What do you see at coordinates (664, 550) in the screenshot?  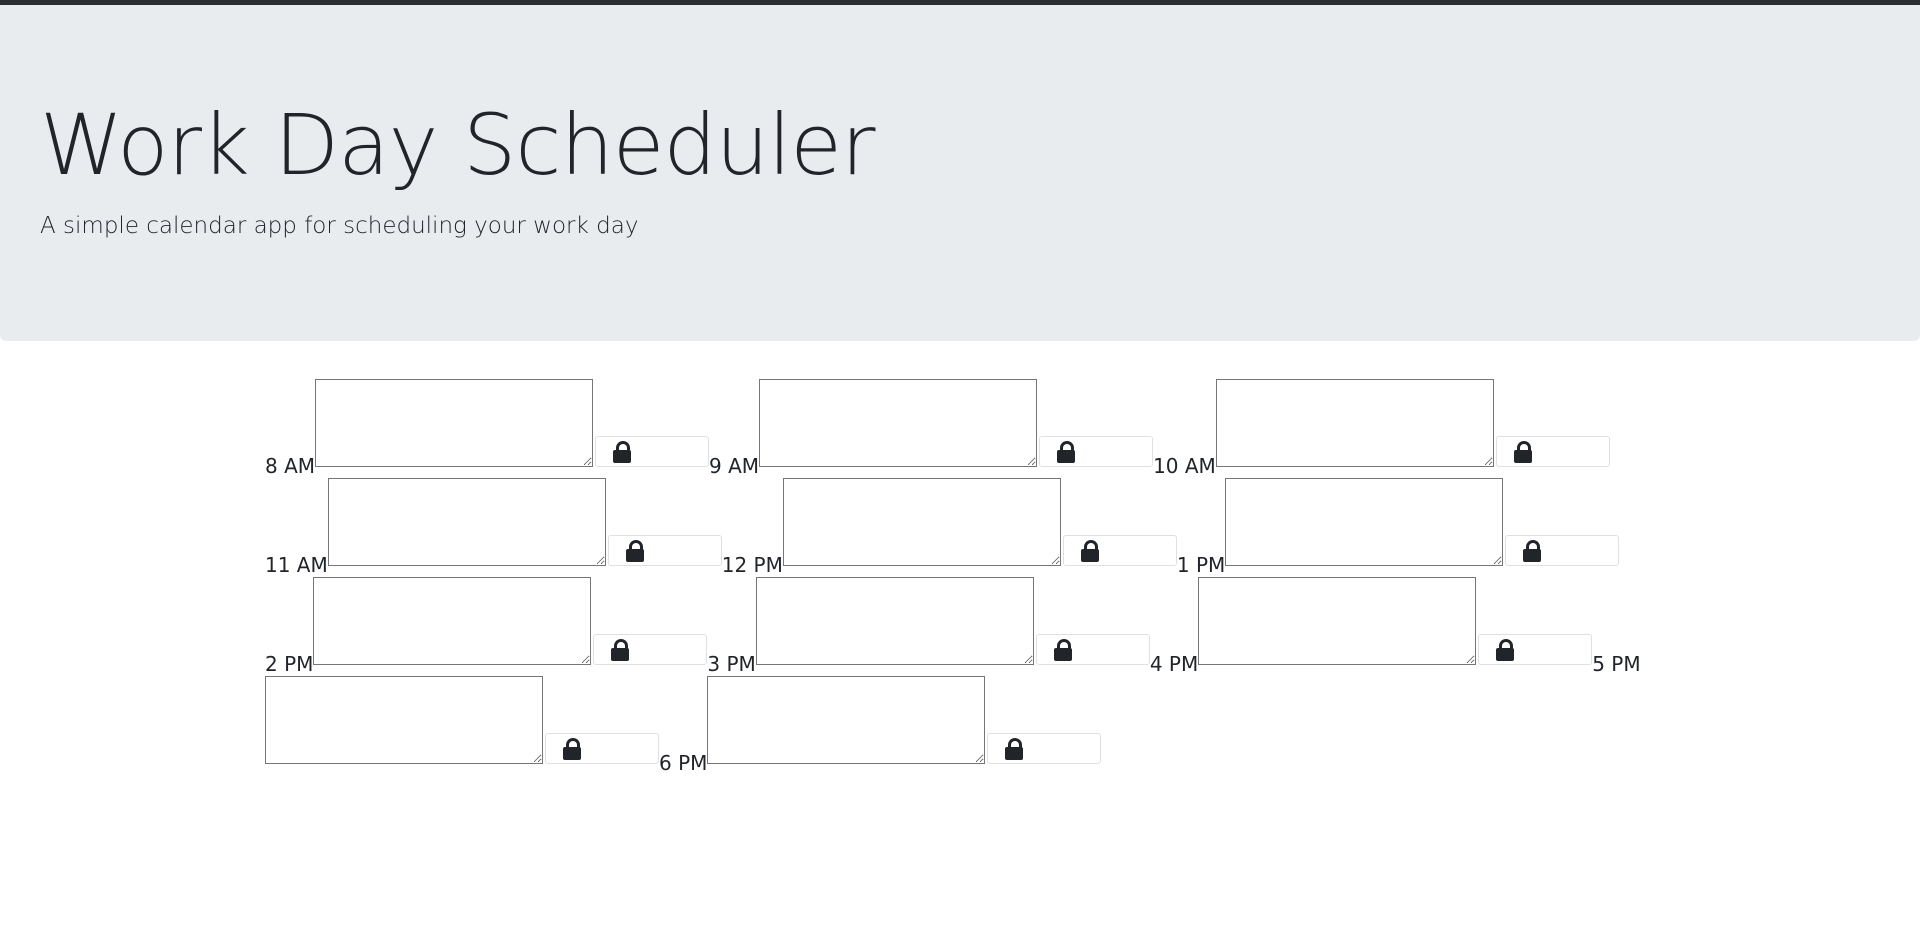 I see `save-button-11am` at bounding box center [664, 550].